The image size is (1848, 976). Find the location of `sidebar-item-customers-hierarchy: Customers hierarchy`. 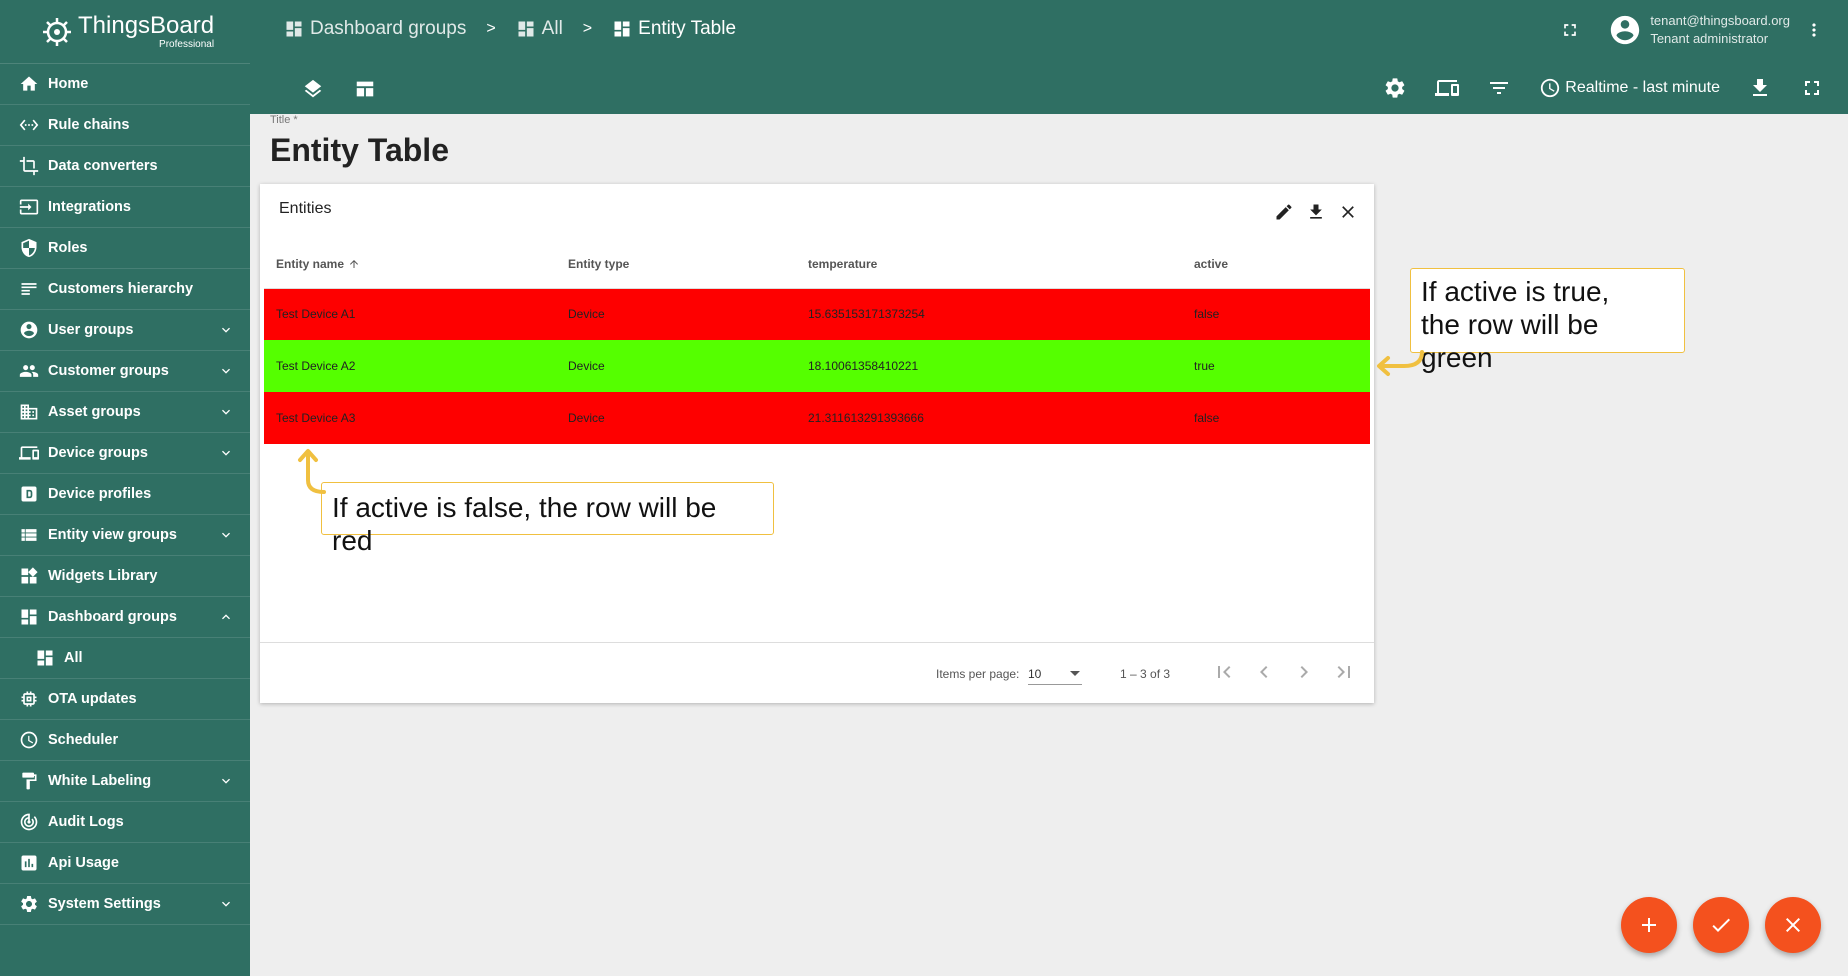

sidebar-item-customers-hierarchy: Customers hierarchy is located at coordinates (125, 289).